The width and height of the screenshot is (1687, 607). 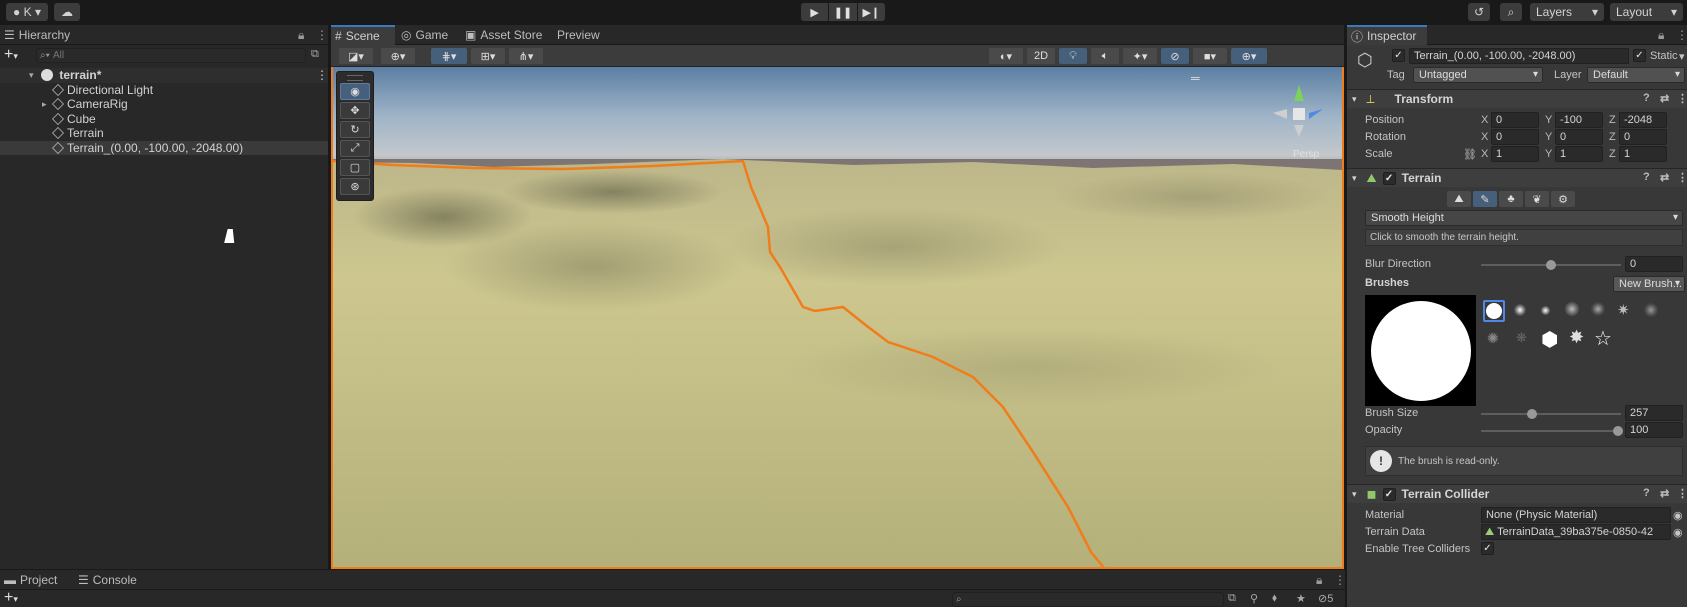 I want to click on camera-dropdown: ■▾, so click(x=1210, y=56).